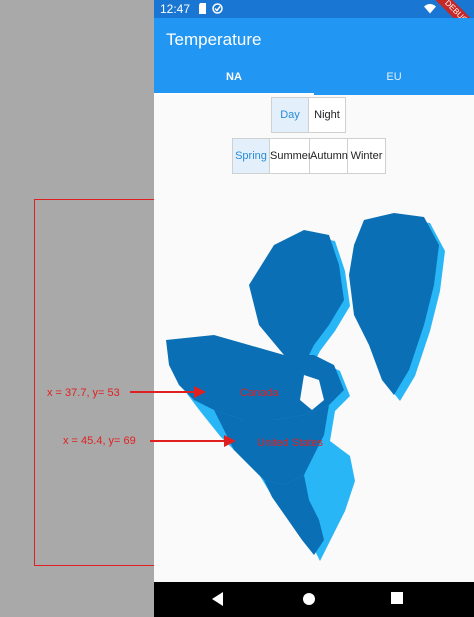 The width and height of the screenshot is (474, 617). I want to click on home-icon, so click(309, 599).